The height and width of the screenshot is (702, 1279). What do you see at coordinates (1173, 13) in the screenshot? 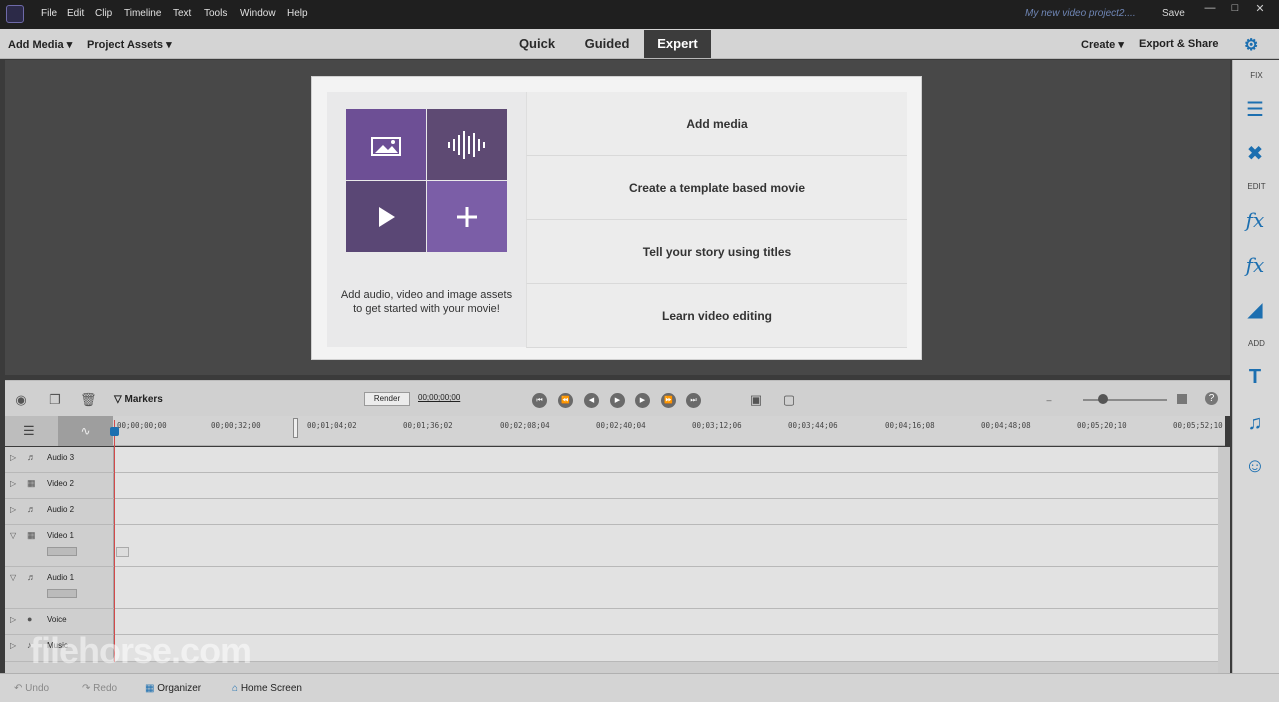
I see `save-button: Save` at bounding box center [1173, 13].